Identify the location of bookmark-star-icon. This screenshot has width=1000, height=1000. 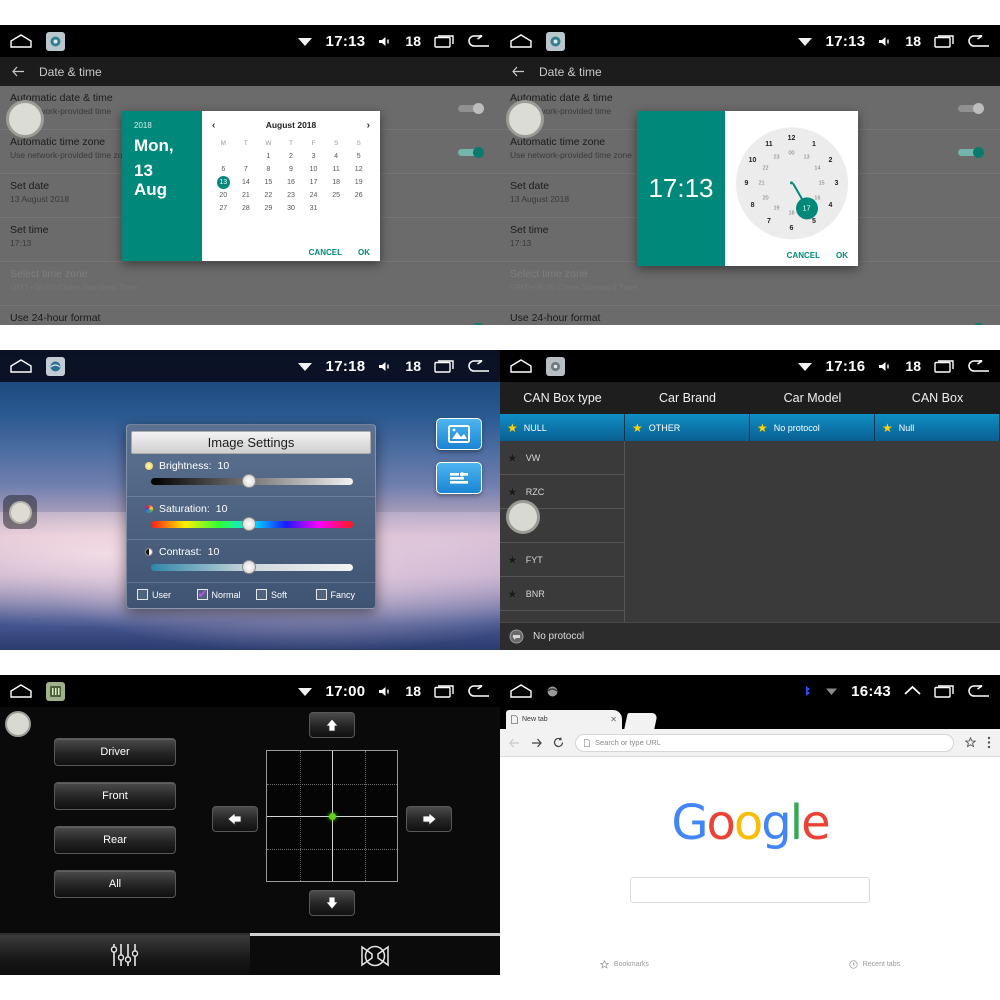
(970, 742).